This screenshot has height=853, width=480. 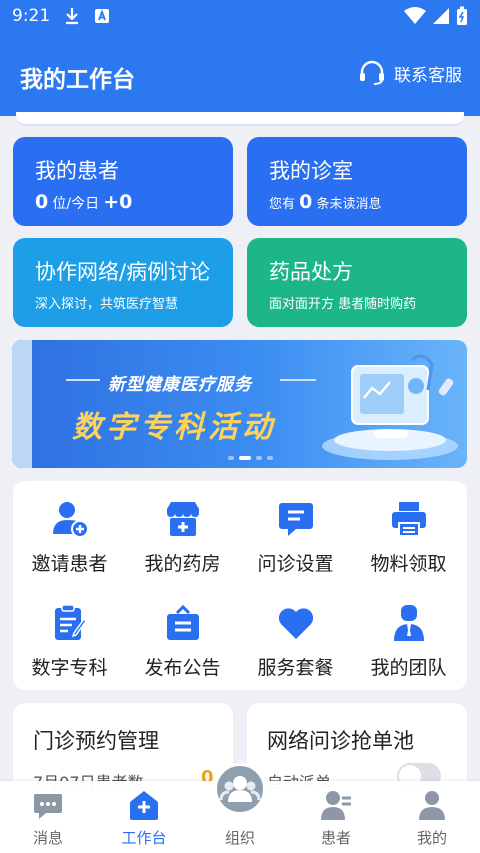 I want to click on patients-unit: 位/今日, so click(x=76, y=204).